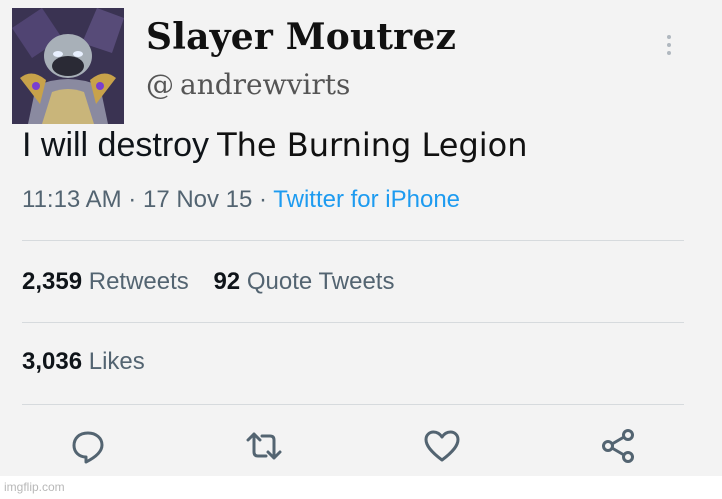 This screenshot has height=499, width=722. What do you see at coordinates (116, 145) in the screenshot?
I see `tweet-text-original: I will destroy` at bounding box center [116, 145].